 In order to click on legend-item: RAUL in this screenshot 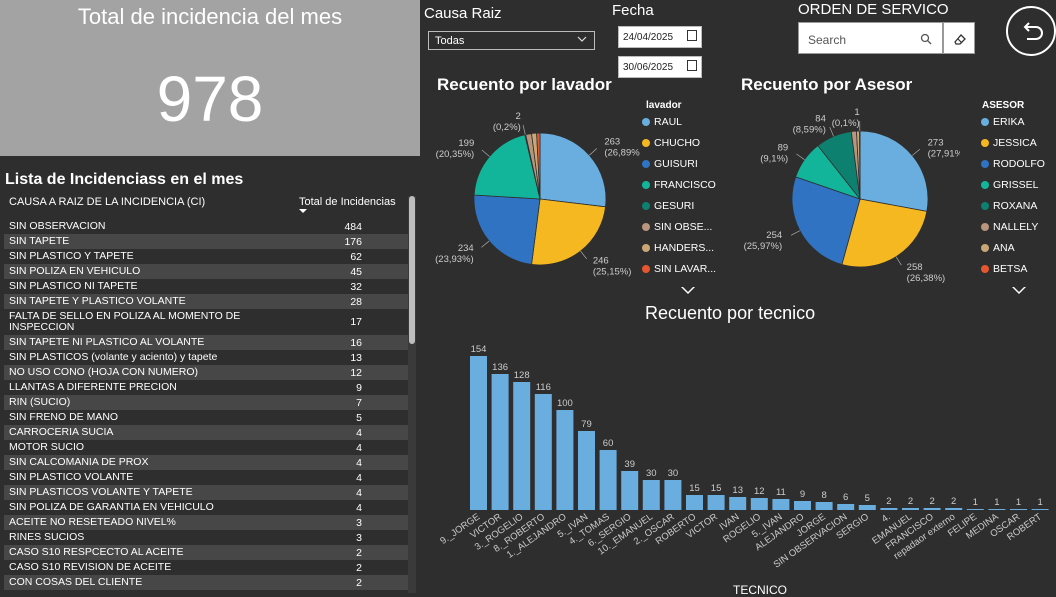, I will do `click(662, 122)`.